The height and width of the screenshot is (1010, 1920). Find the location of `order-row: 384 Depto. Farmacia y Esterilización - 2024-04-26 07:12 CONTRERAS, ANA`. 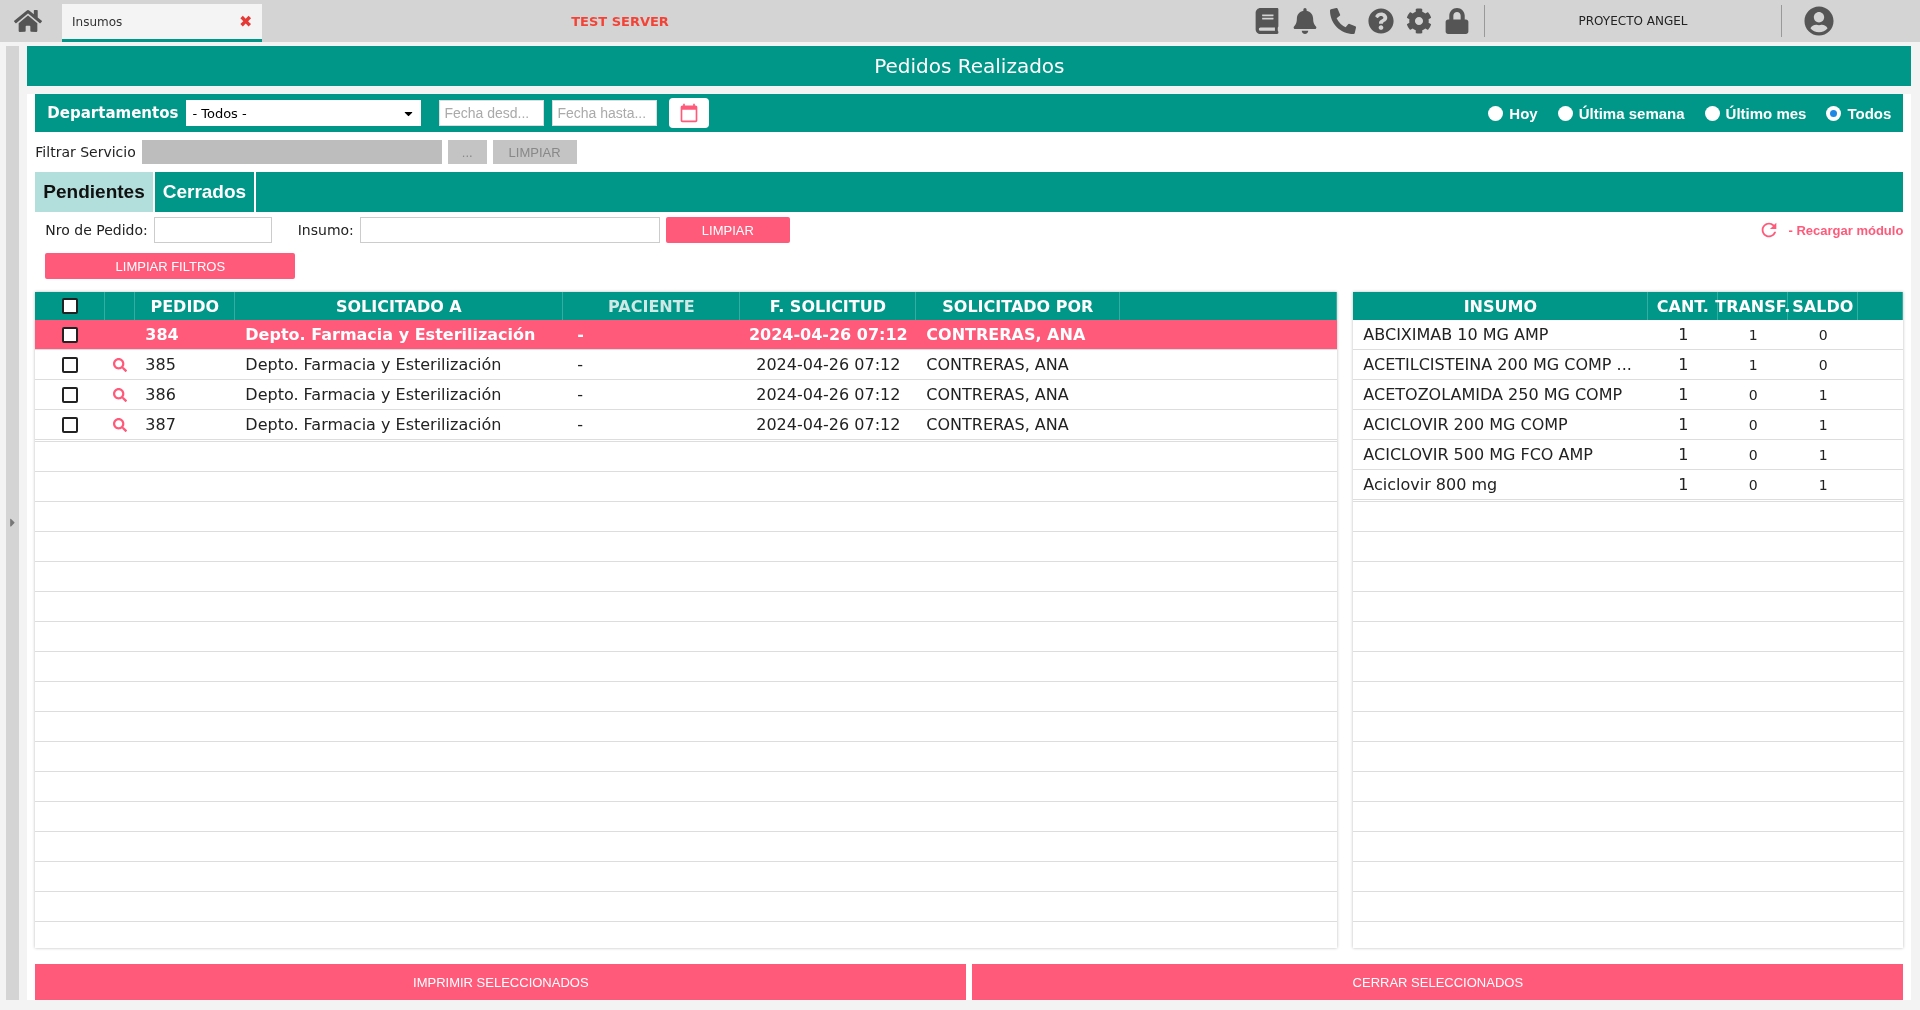

order-row: 384 Depto. Farmacia y Esterilización - 2024-04-26 07:12 CONTRERAS, ANA is located at coordinates (686, 335).